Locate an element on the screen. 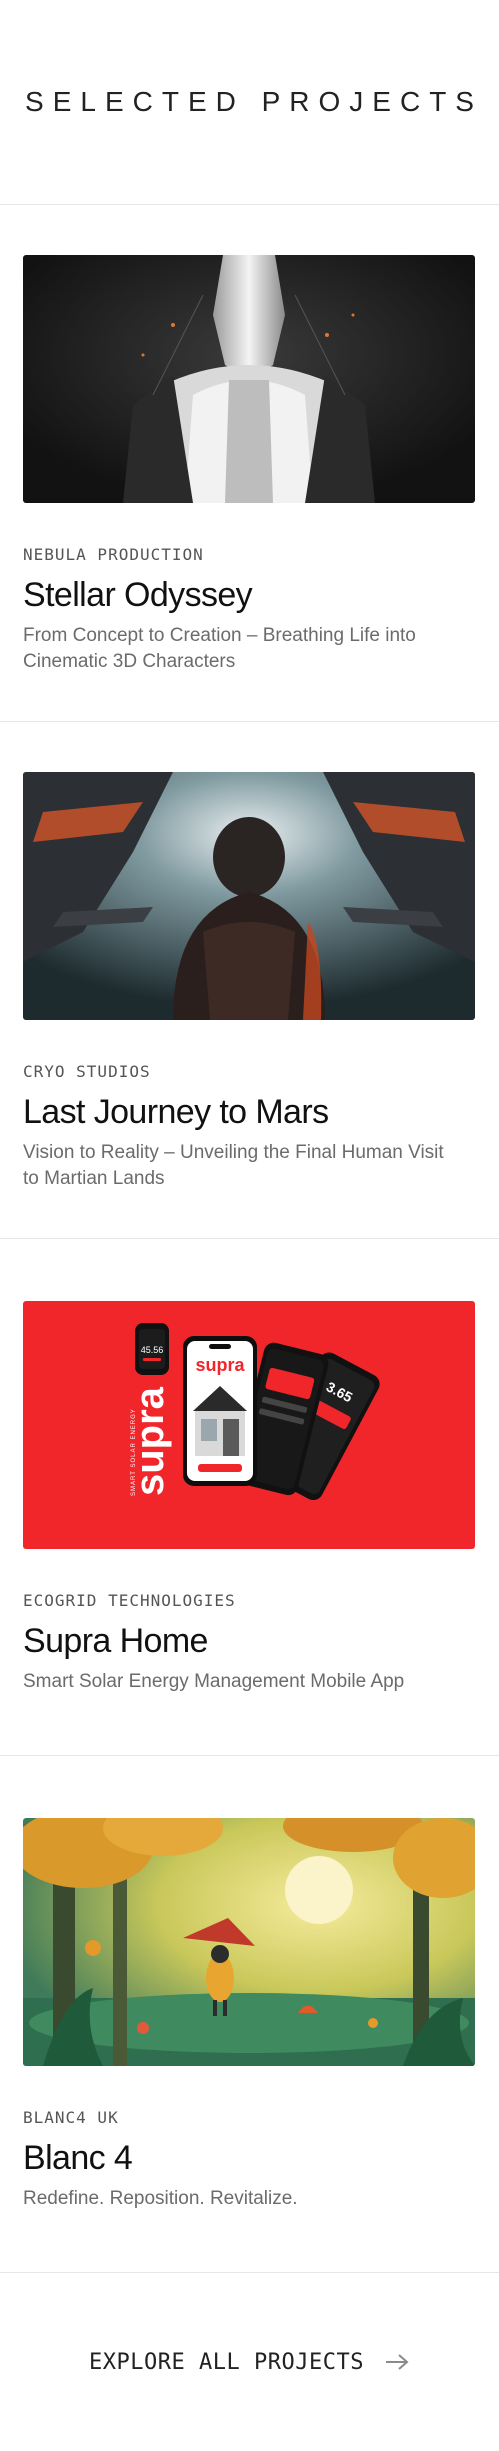 The height and width of the screenshot is (2451, 499). project-client: CRYO STUDIOS is located at coordinates (87, 1071).